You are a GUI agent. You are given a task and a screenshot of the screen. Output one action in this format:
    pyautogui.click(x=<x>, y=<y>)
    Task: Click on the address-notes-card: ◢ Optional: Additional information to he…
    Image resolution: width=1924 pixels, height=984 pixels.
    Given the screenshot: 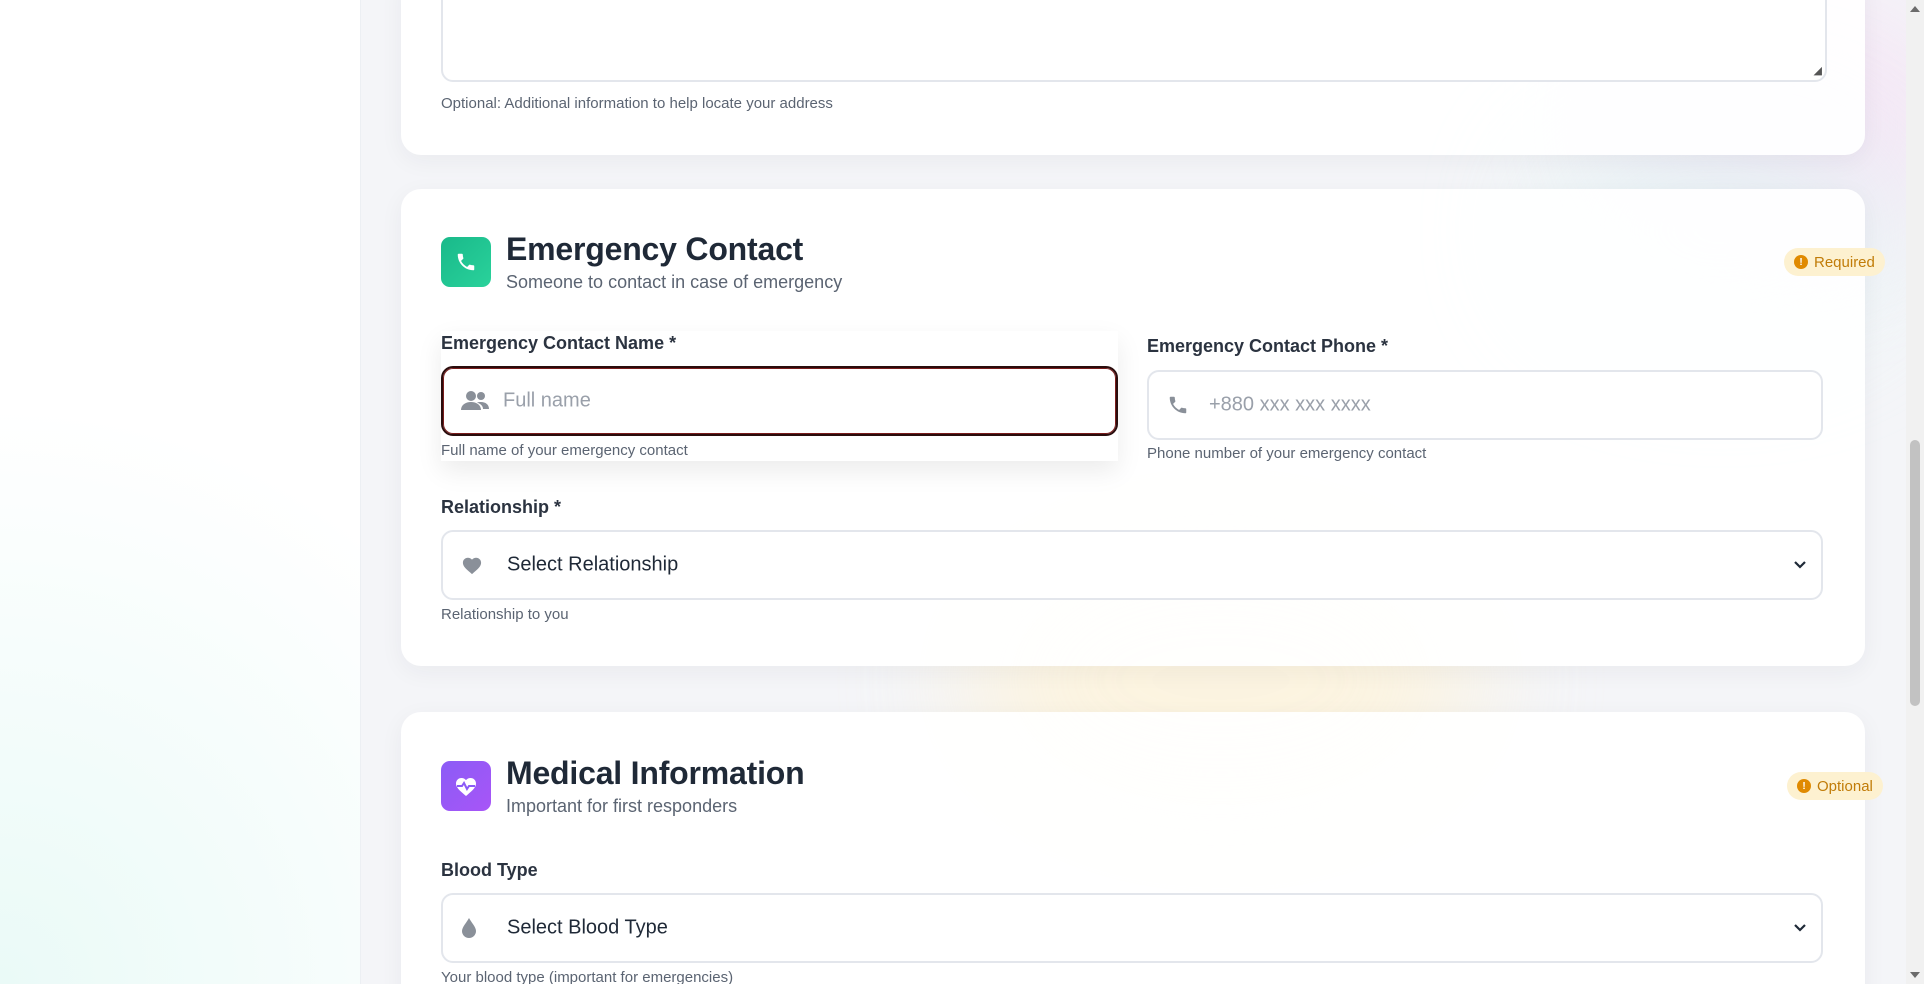 What is the action you would take?
    pyautogui.click(x=1133, y=77)
    